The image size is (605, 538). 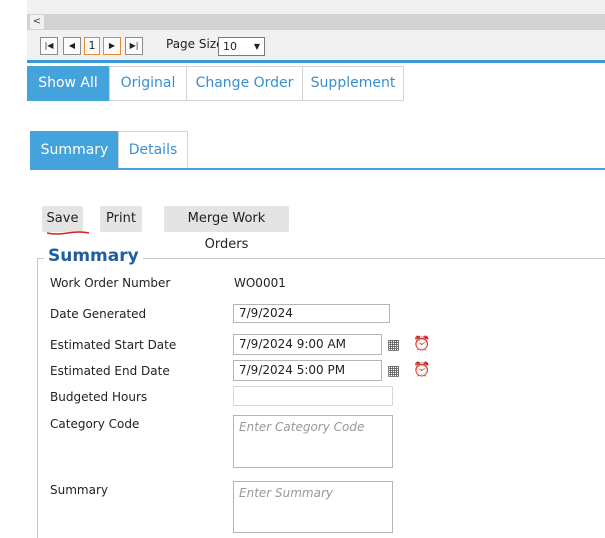 I want to click on summary-field: Enter Summary, so click(x=313, y=507).